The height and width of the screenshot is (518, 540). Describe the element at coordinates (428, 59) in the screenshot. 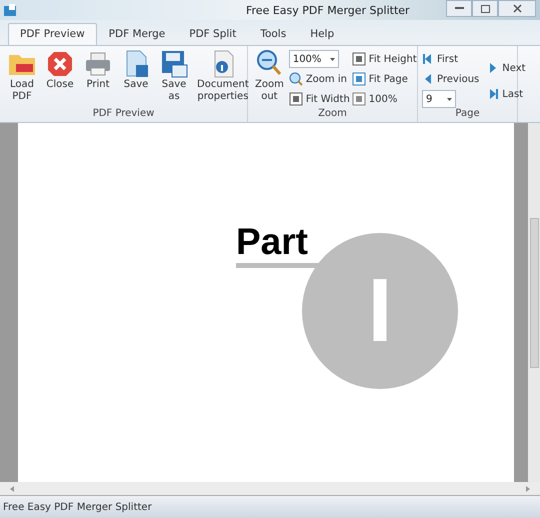

I see `first-icon` at that location.